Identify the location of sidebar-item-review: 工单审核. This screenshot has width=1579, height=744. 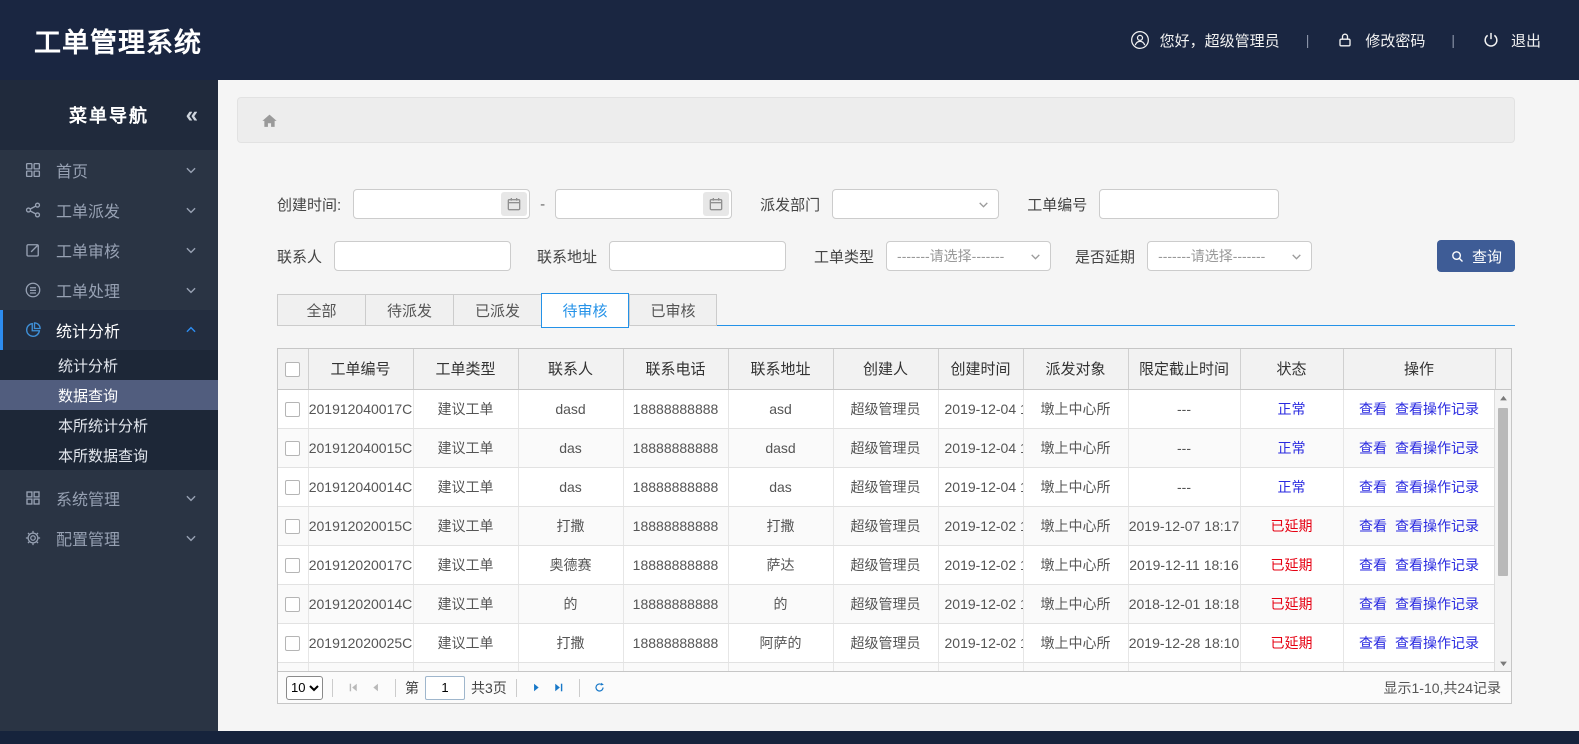
(109, 250).